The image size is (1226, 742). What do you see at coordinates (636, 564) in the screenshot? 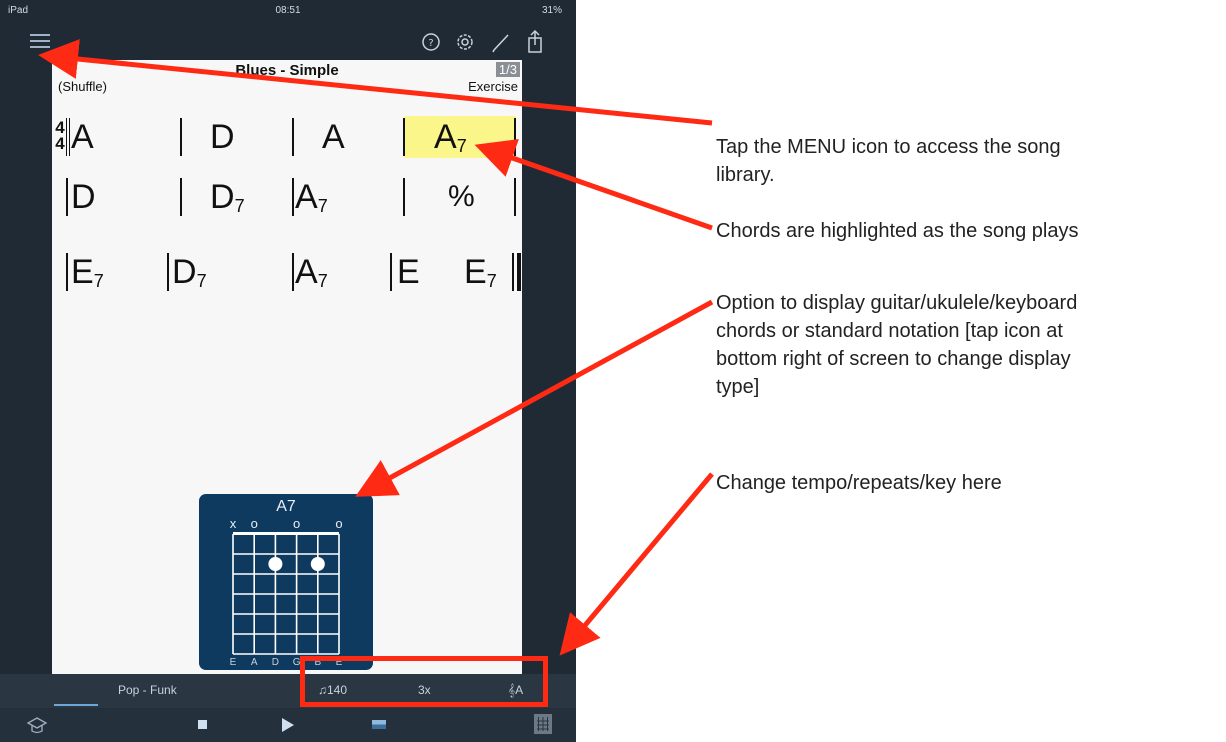
I see `arrow-to-tempo-box` at bounding box center [636, 564].